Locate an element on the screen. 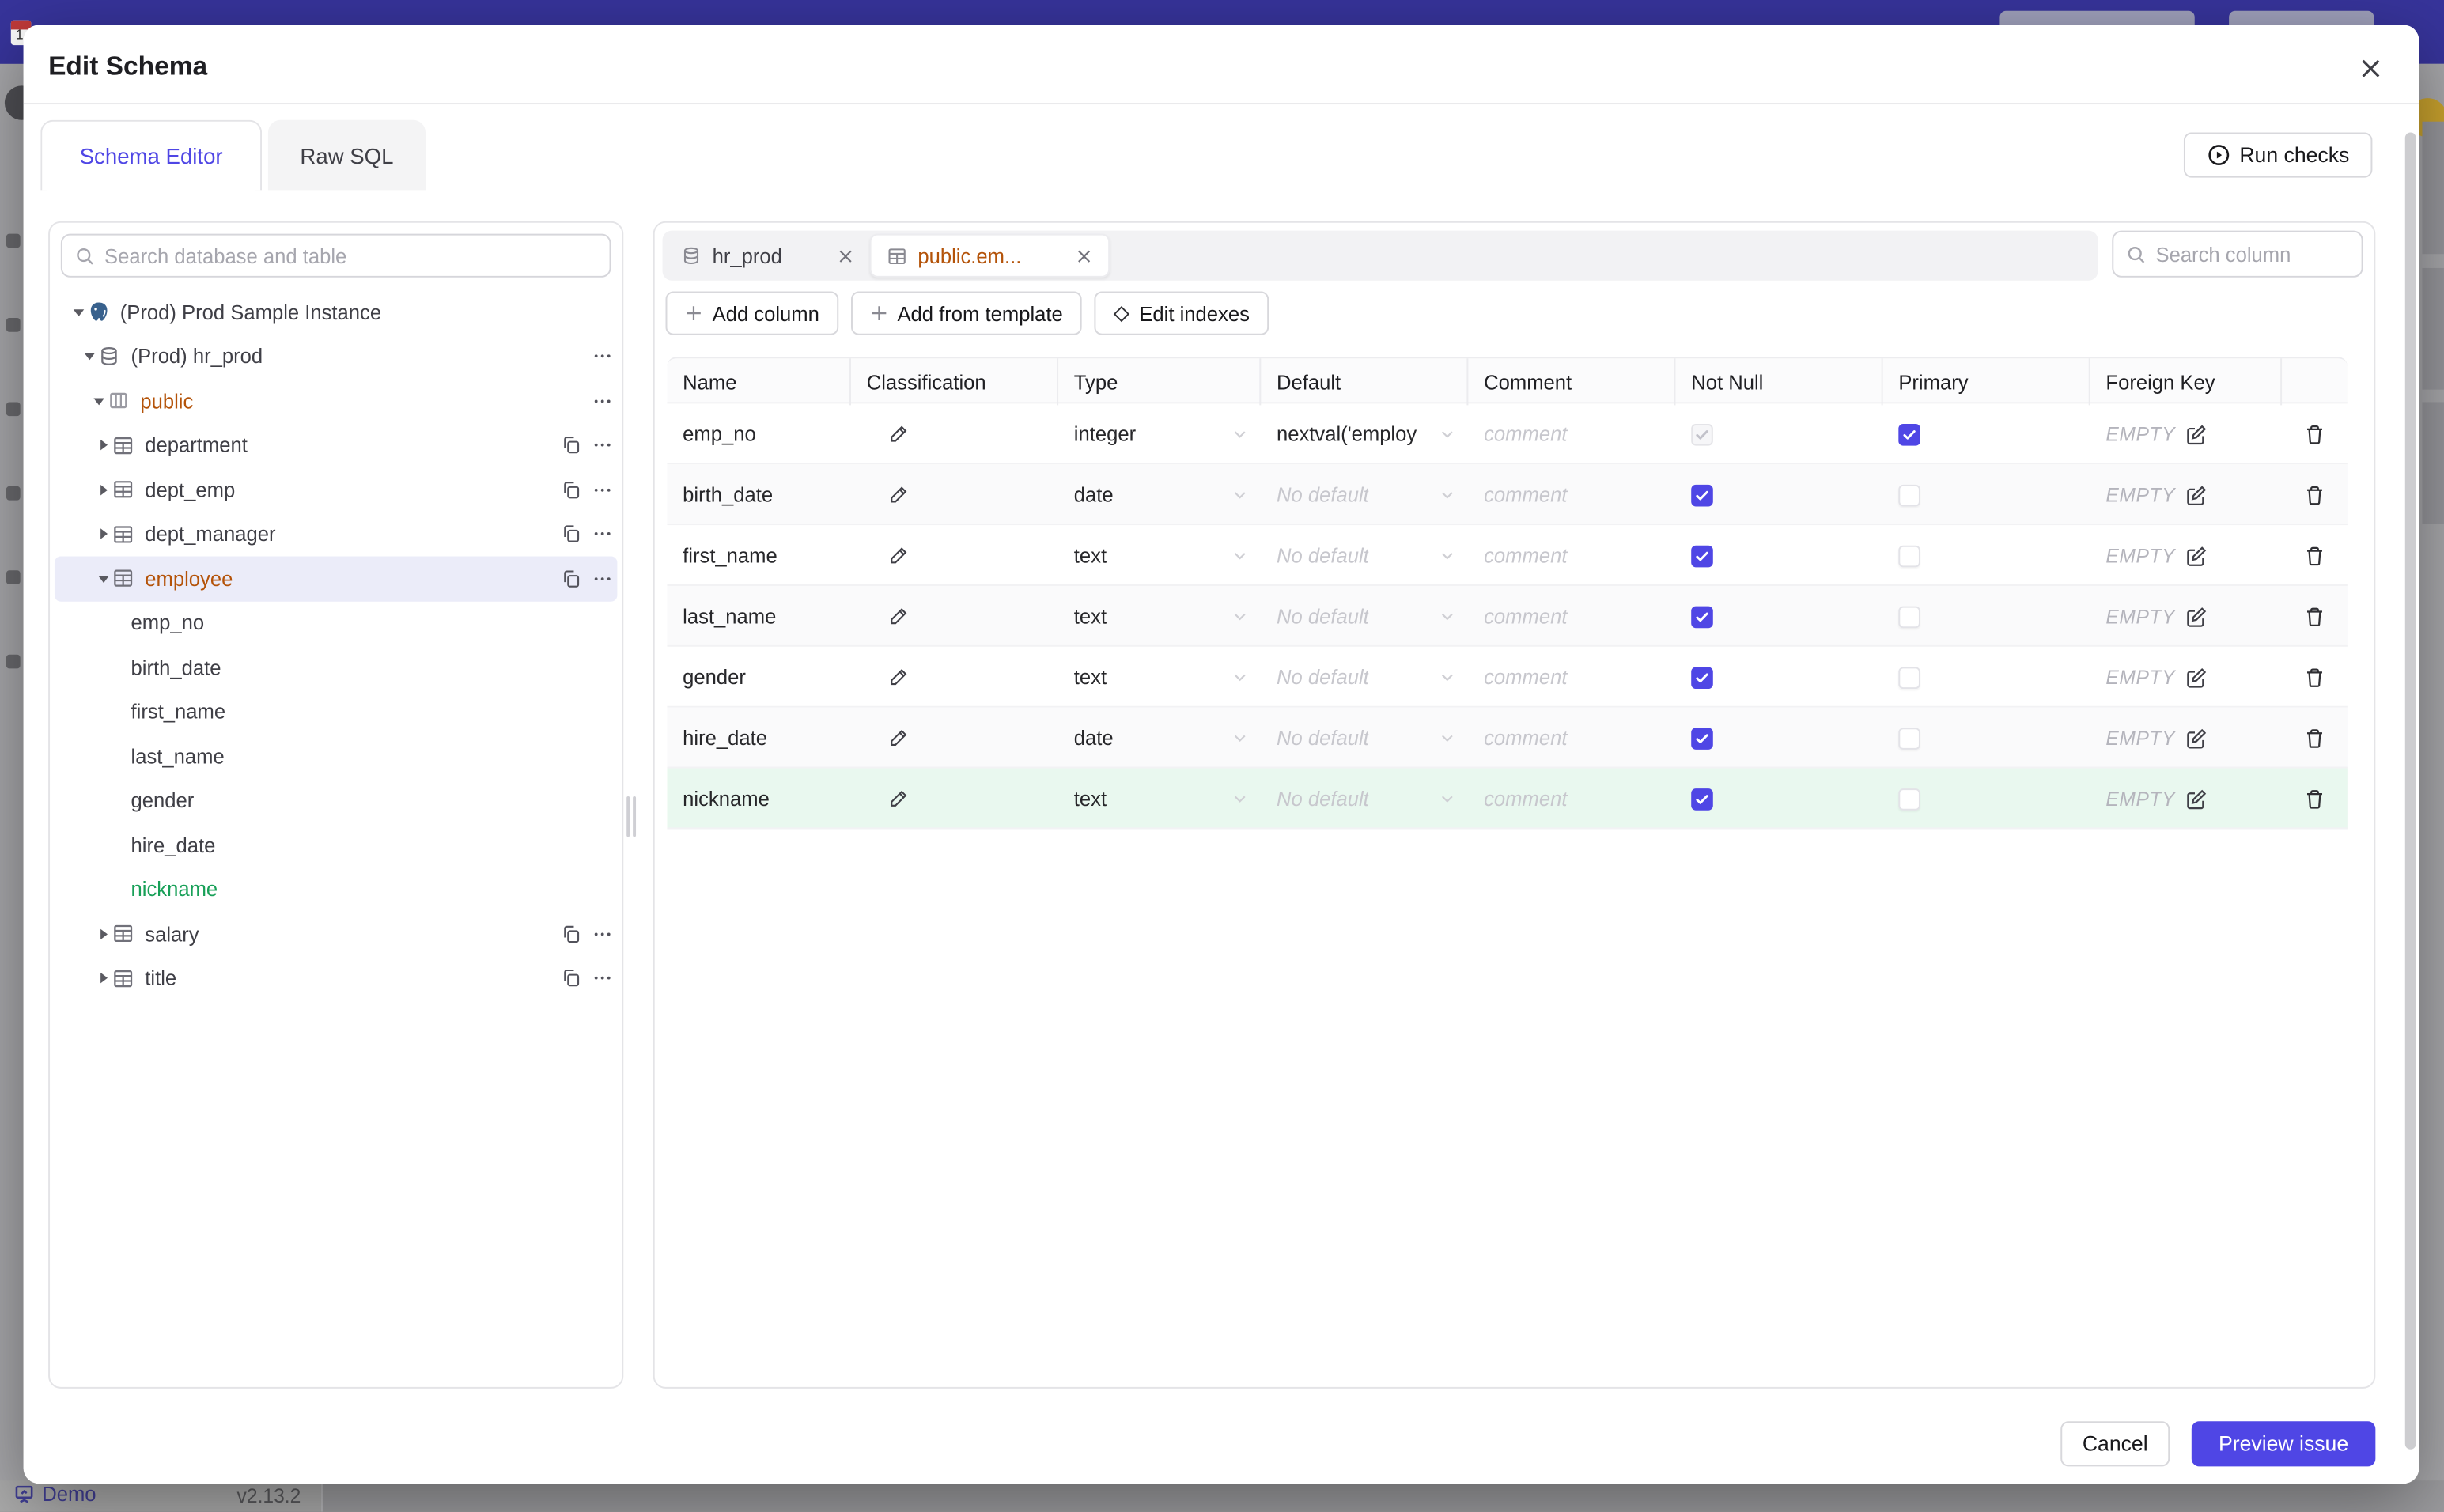 This screenshot has height=1512, width=2444. add-column-button: Add column is located at coordinates (751, 313).